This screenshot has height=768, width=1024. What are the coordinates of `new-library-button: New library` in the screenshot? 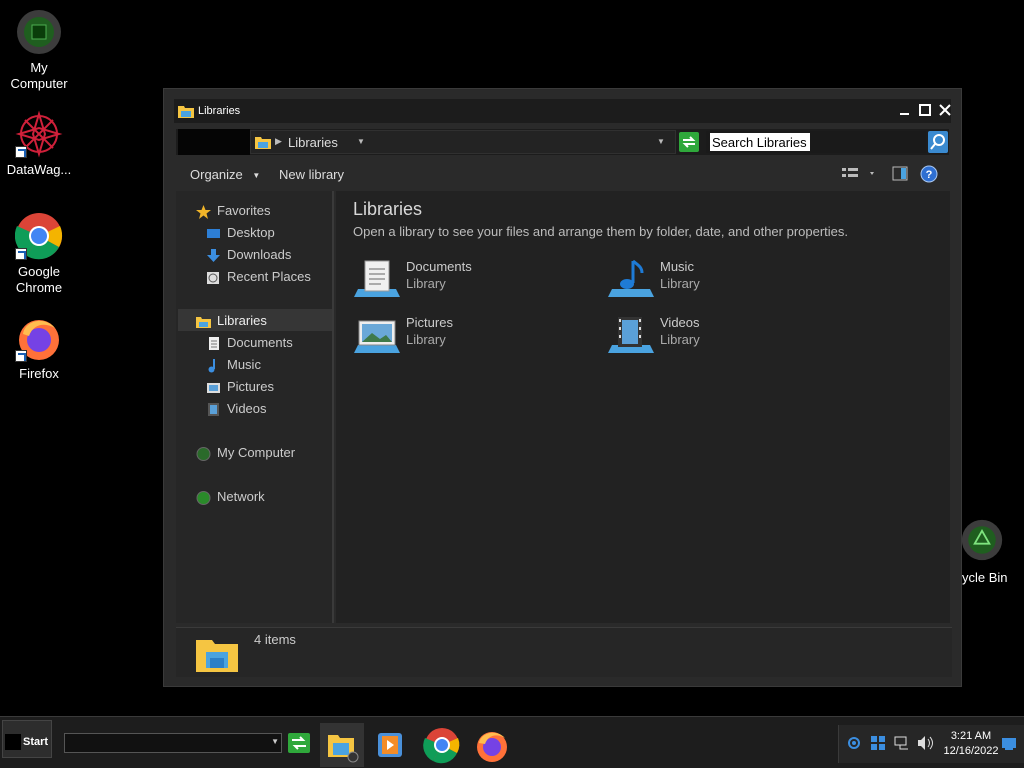 It's located at (311, 174).